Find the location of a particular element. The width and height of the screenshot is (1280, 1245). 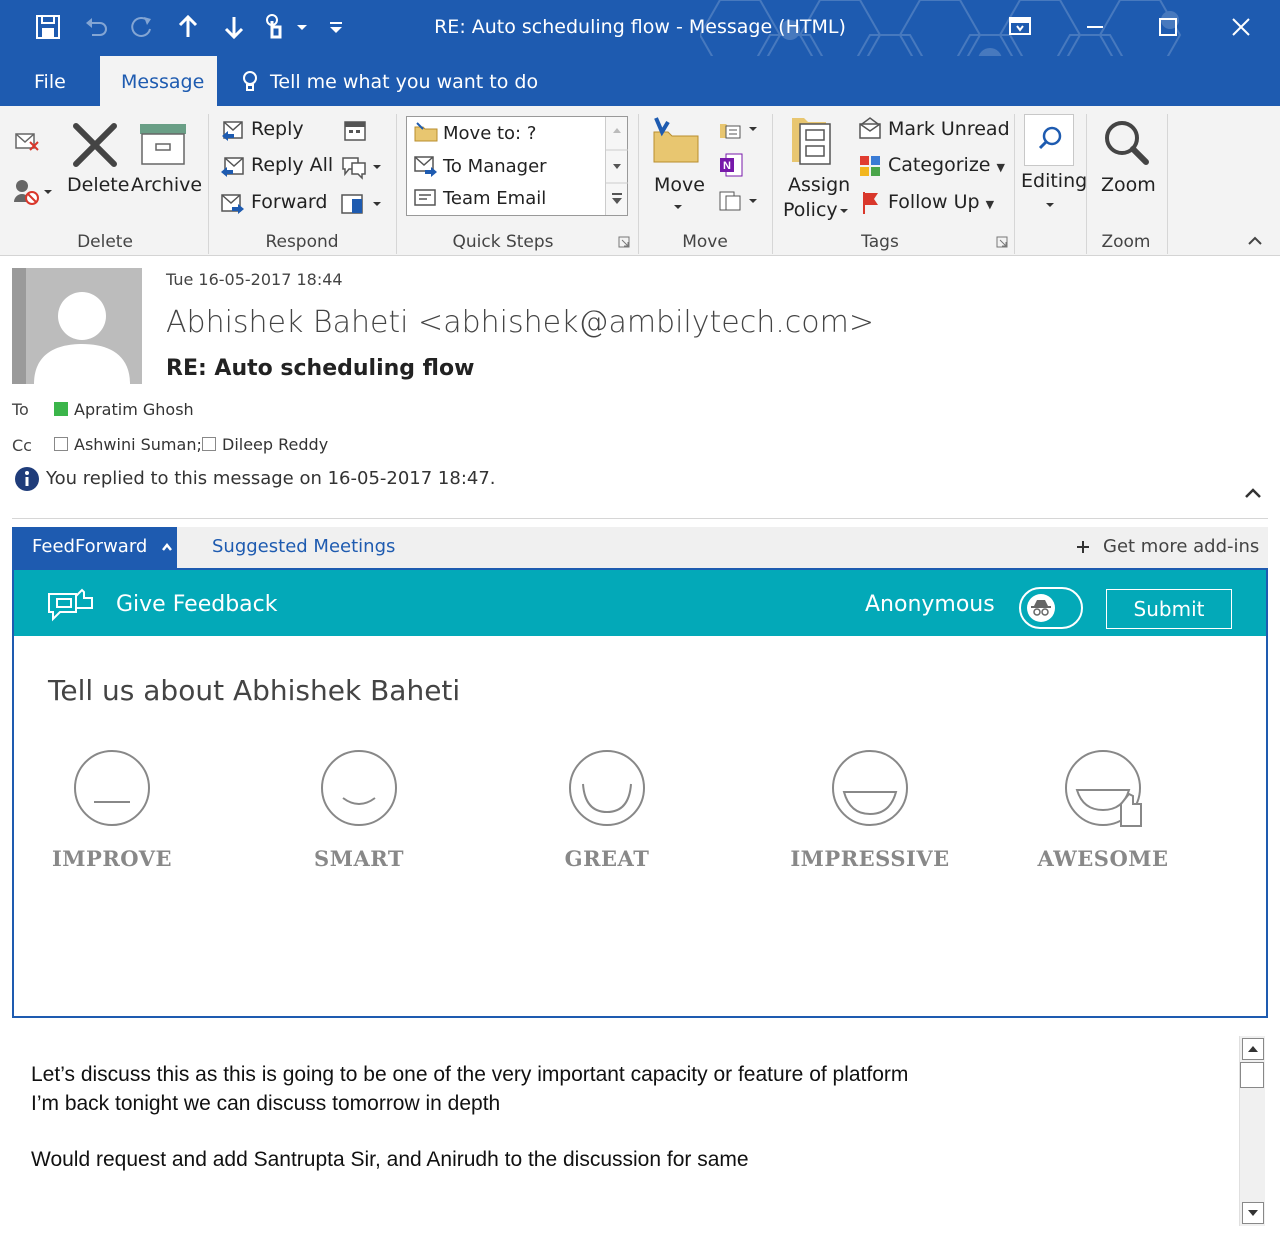

collapse-ribbon-icon is located at coordinates (1255, 241).